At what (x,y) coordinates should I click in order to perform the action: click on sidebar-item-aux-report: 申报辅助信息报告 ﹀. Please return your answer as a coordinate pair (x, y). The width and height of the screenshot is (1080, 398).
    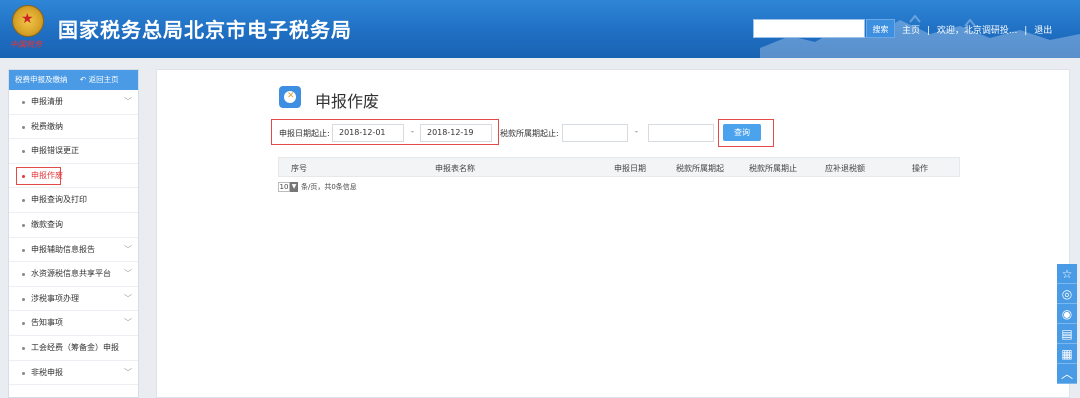
    Looking at the image, I should click on (73, 250).